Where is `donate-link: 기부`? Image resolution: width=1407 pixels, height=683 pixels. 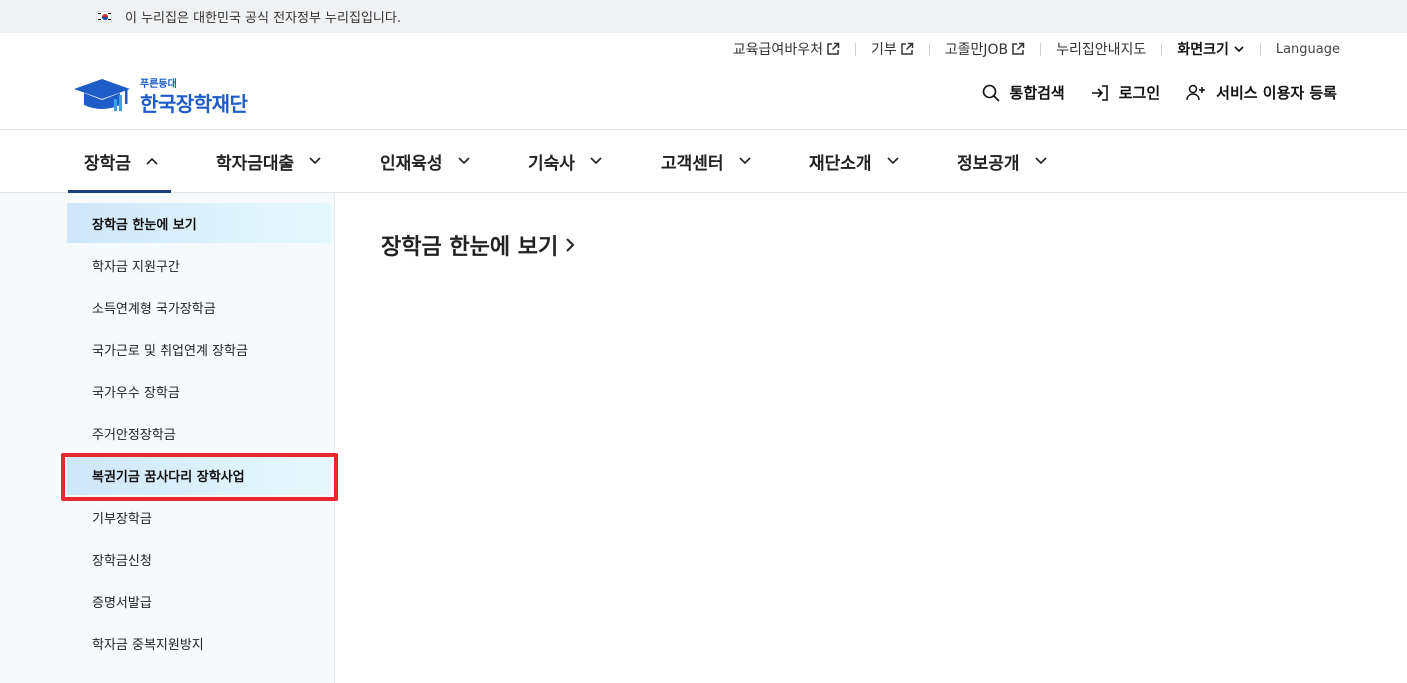 donate-link: 기부 is located at coordinates (892, 49).